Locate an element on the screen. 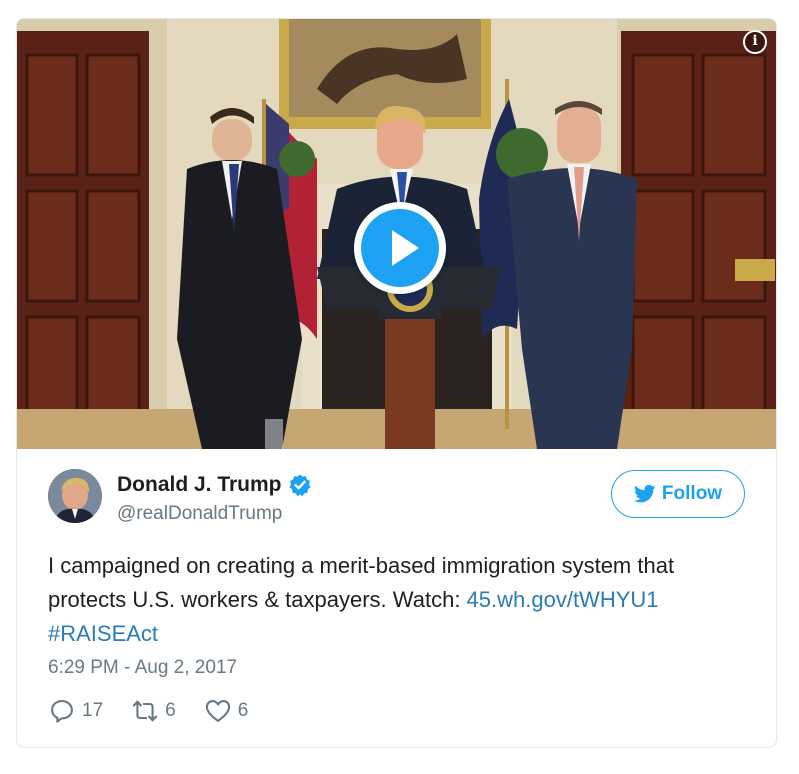 This screenshot has width=799, height=774. like-button: 6 is located at coordinates (226, 711).